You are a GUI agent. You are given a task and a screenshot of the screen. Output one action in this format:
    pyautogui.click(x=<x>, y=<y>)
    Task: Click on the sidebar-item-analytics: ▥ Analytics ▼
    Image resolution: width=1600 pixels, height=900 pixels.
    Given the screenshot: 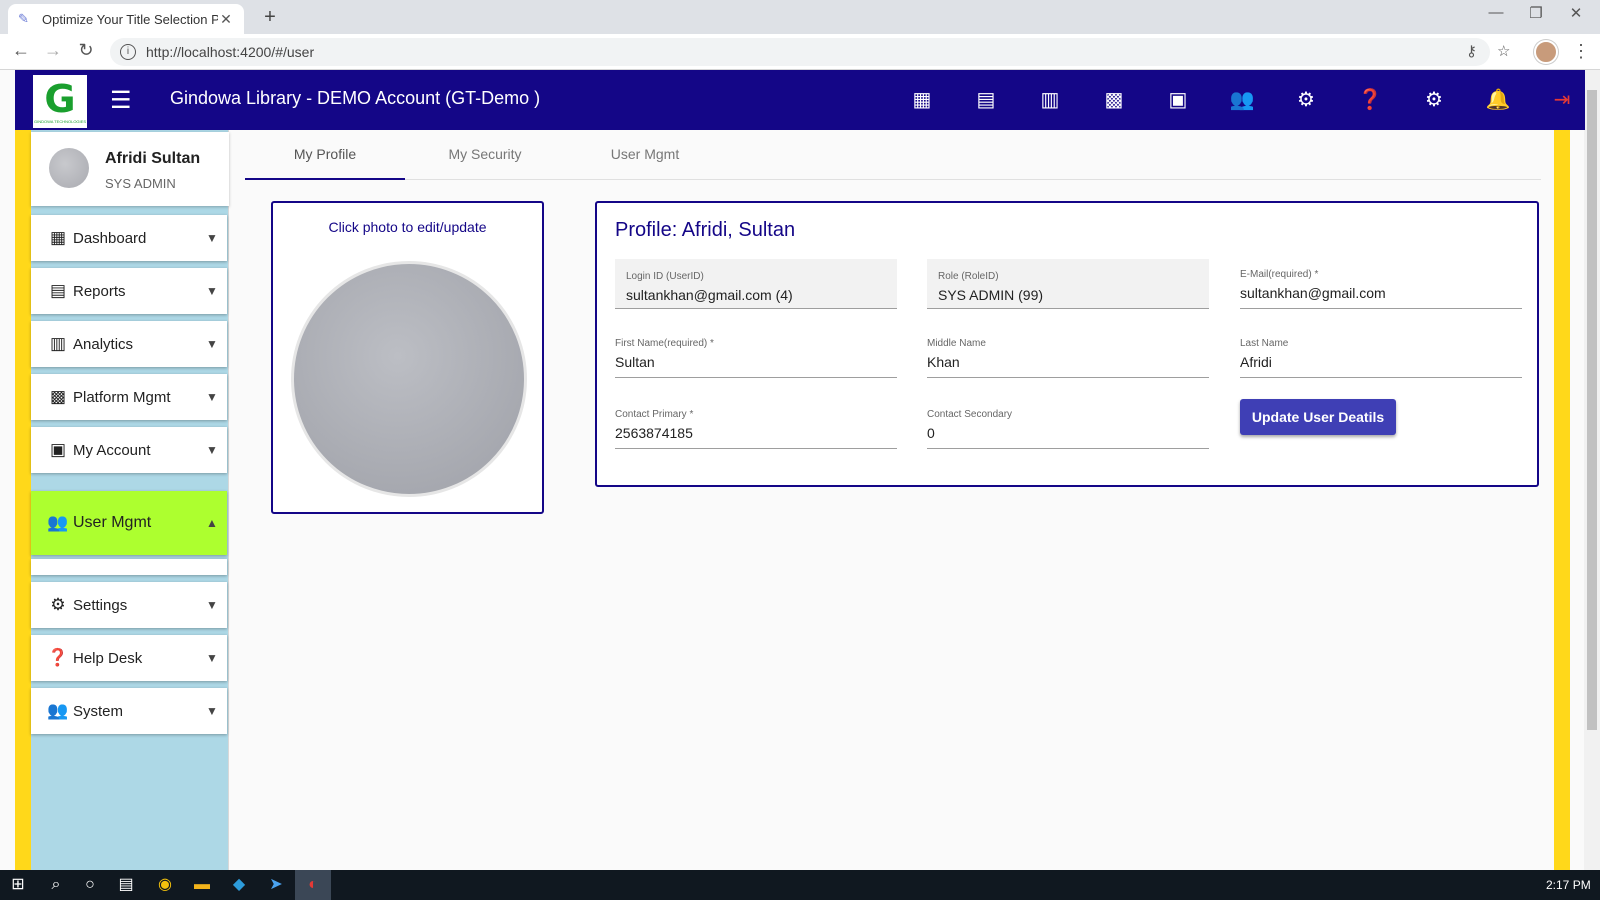 What is the action you would take?
    pyautogui.click(x=129, y=344)
    